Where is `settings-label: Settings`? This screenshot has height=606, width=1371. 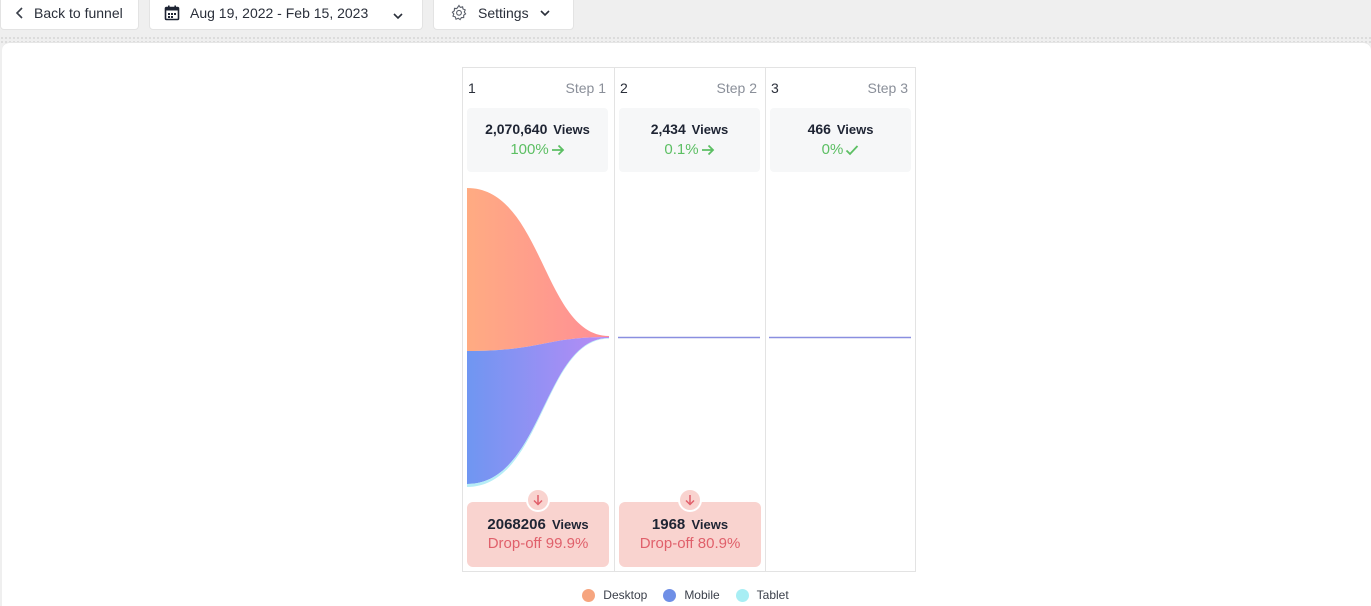 settings-label: Settings is located at coordinates (503, 13).